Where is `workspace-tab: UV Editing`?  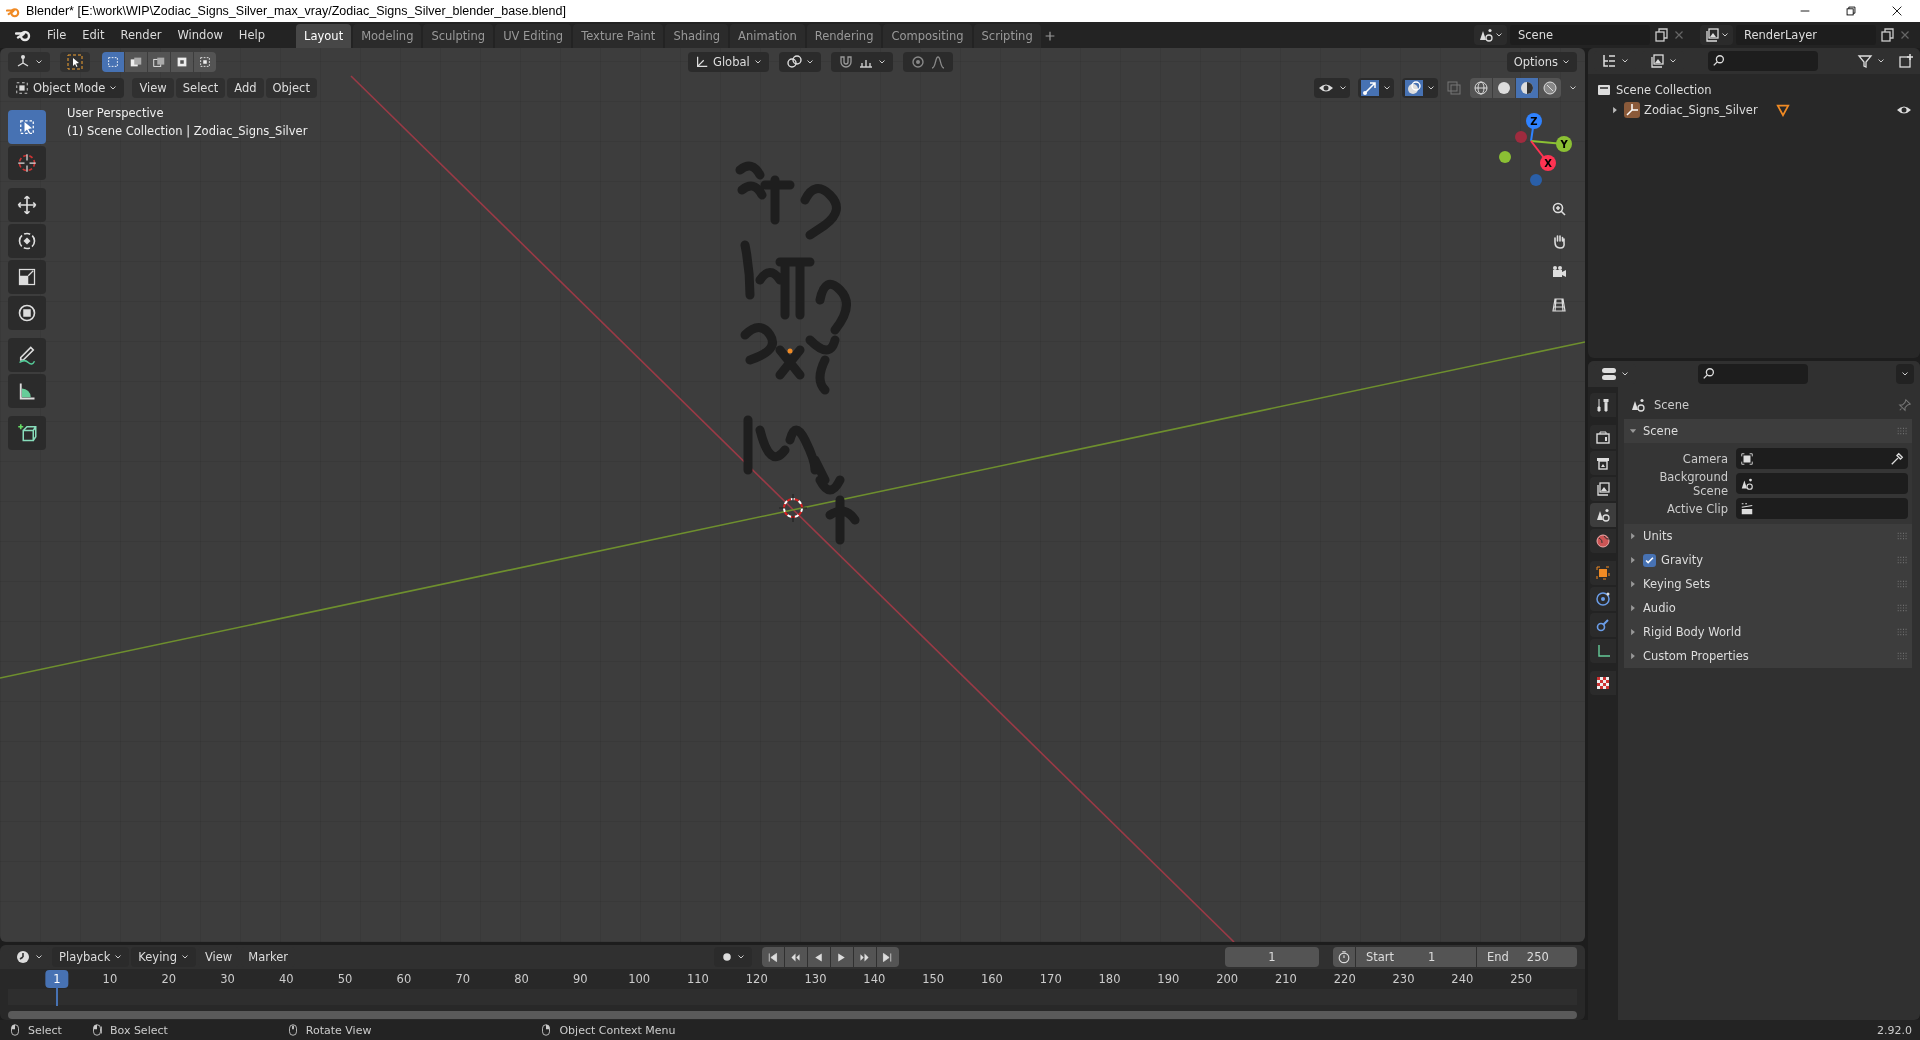 workspace-tab: UV Editing is located at coordinates (533, 36).